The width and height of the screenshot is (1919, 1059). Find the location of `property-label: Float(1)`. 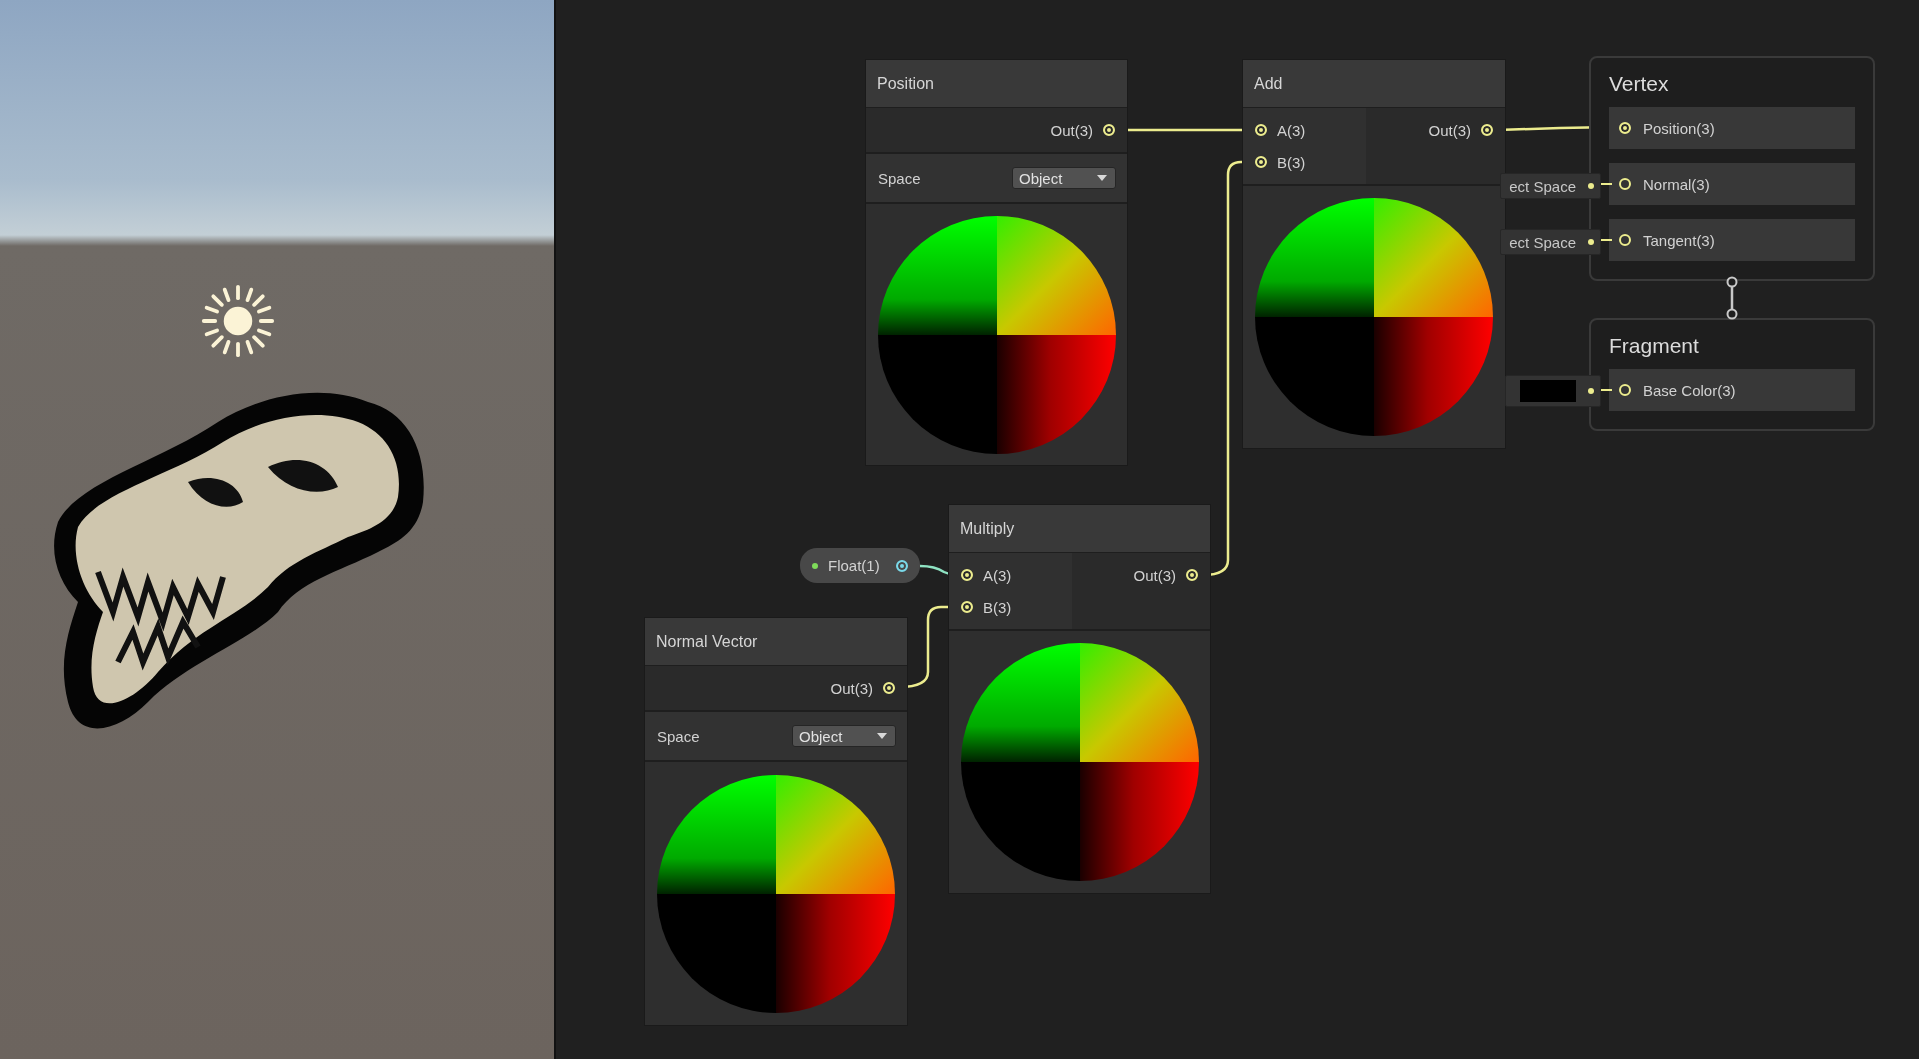

property-label: Float(1) is located at coordinates (854, 565).